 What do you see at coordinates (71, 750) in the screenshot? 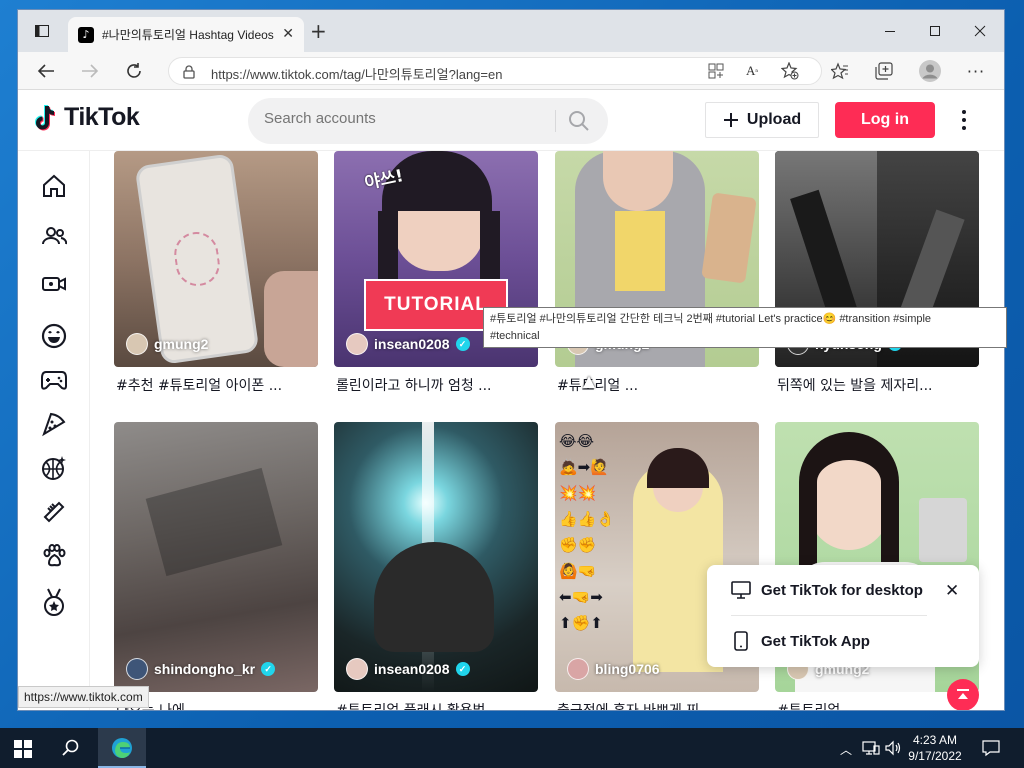
I see `taskbar-search-button` at bounding box center [71, 750].